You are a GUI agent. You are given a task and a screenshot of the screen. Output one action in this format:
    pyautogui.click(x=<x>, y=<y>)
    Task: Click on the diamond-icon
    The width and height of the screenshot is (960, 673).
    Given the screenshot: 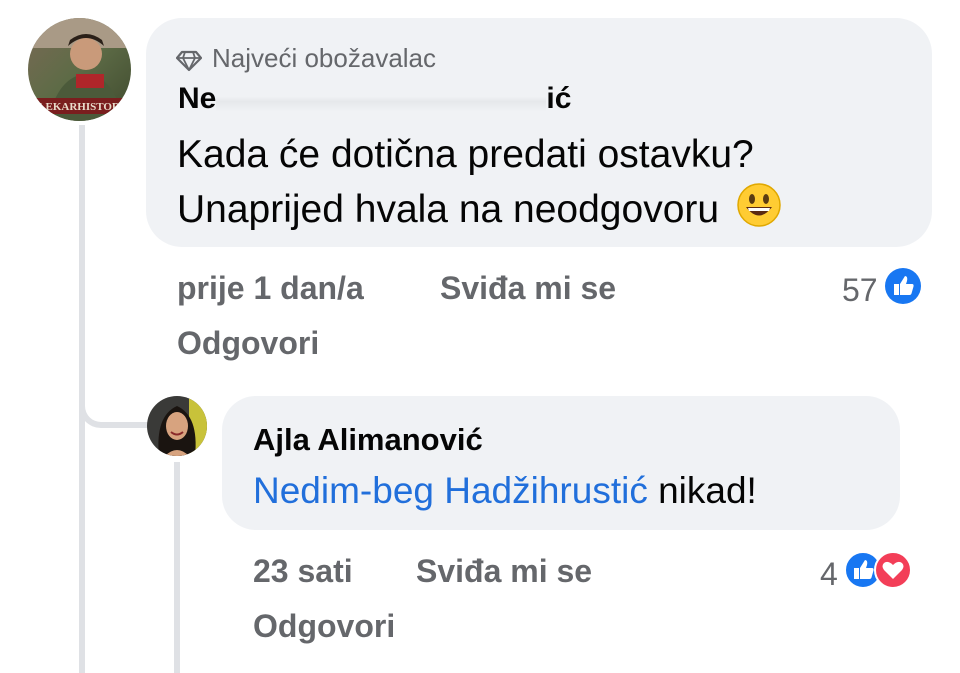 What is the action you would take?
    pyautogui.click(x=189, y=59)
    